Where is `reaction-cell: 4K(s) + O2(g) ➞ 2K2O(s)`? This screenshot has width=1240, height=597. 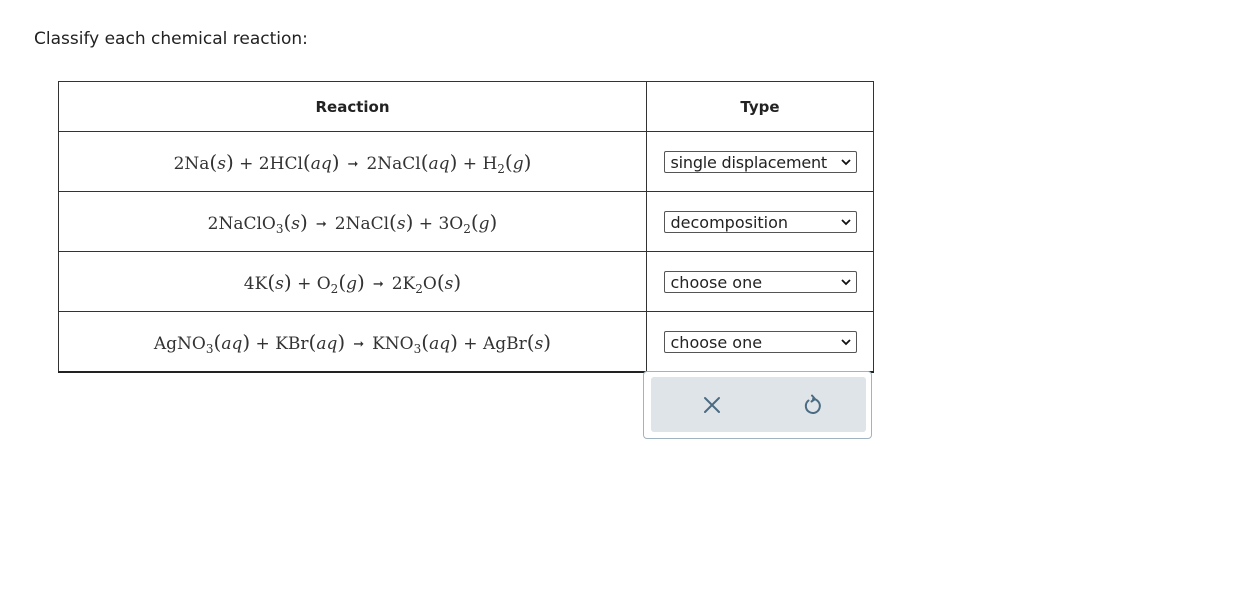 reaction-cell: 4K(s) + O2(g) ➞ 2K2O(s) is located at coordinates (352, 281).